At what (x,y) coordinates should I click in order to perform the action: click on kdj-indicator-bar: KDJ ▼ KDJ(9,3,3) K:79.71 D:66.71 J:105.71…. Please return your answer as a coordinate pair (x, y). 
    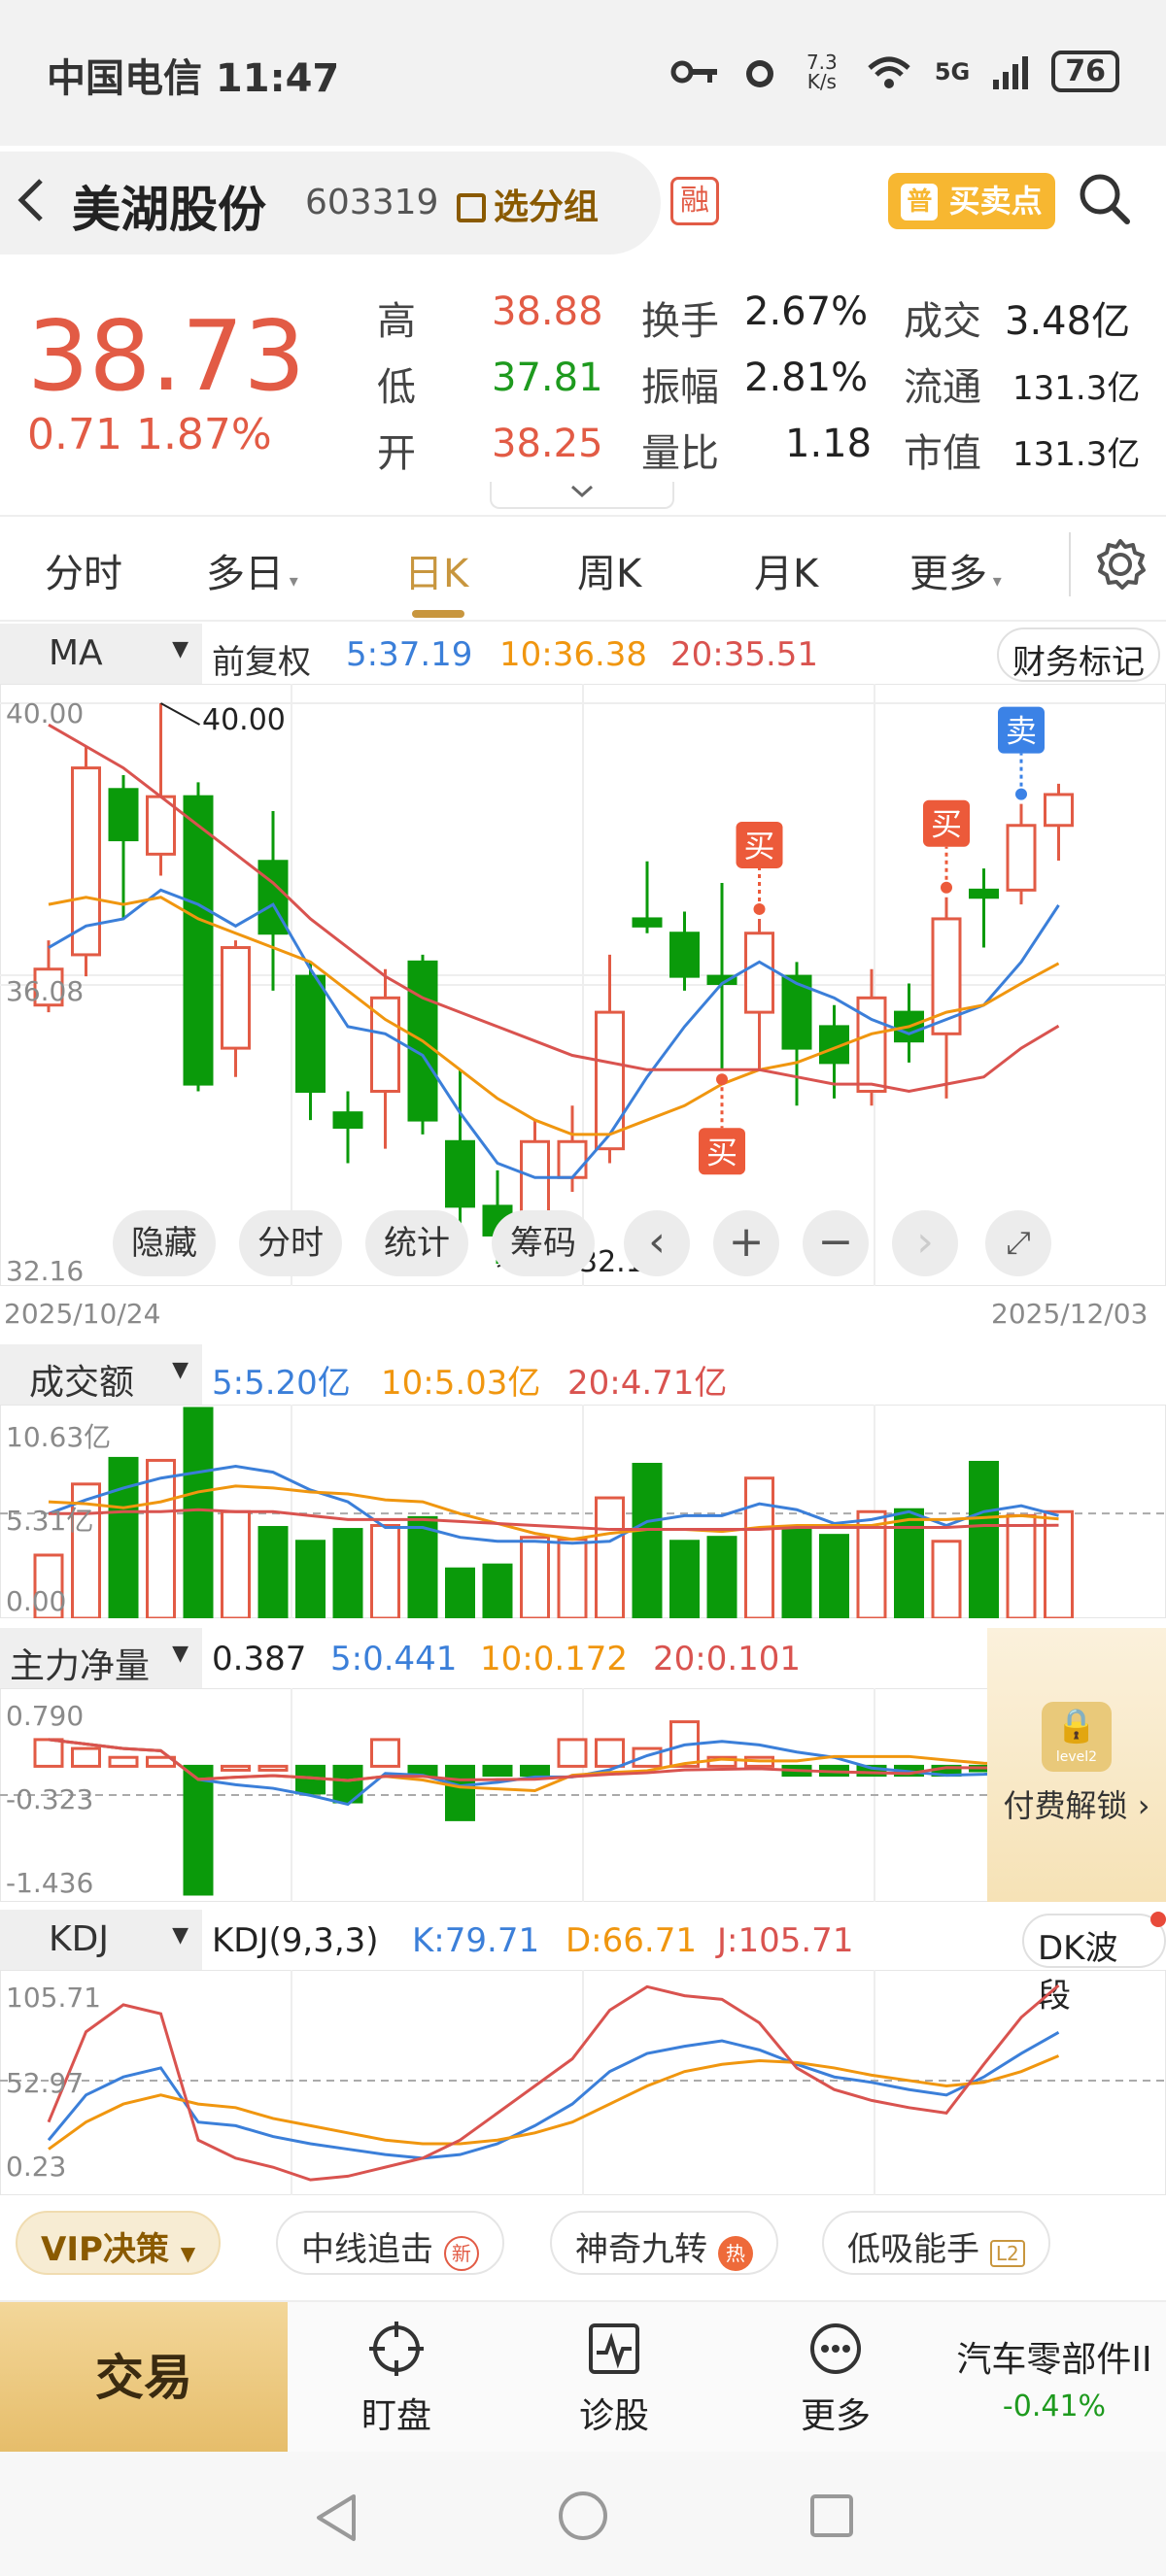
    Looking at the image, I should click on (583, 1963).